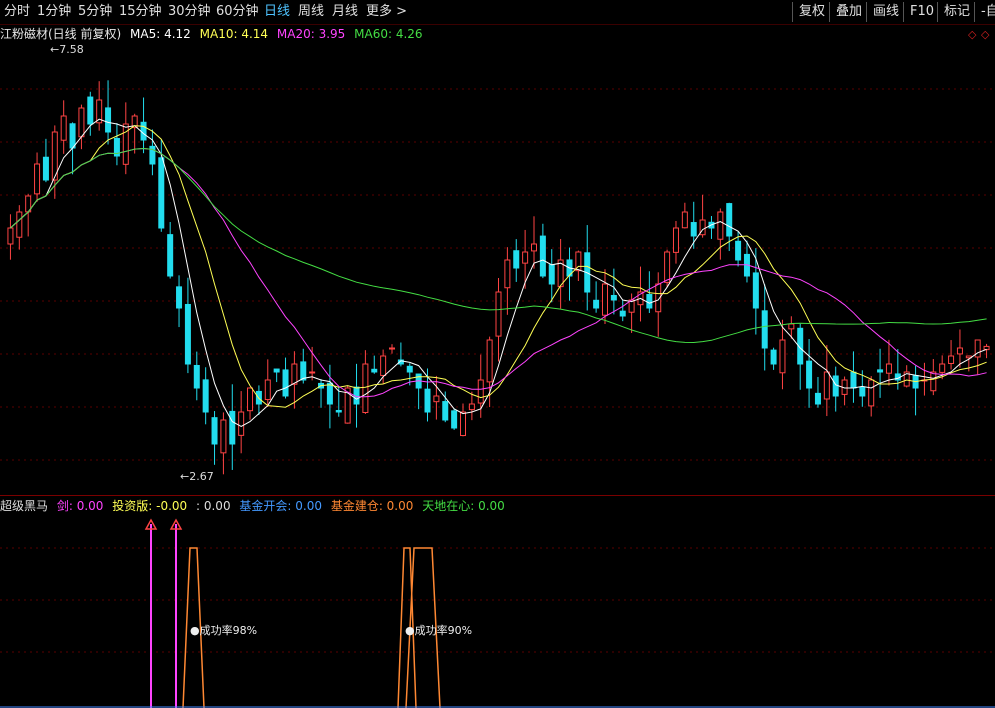 The height and width of the screenshot is (708, 995). Describe the element at coordinates (311, 11) in the screenshot. I see `tab-weekly: 周线` at that location.